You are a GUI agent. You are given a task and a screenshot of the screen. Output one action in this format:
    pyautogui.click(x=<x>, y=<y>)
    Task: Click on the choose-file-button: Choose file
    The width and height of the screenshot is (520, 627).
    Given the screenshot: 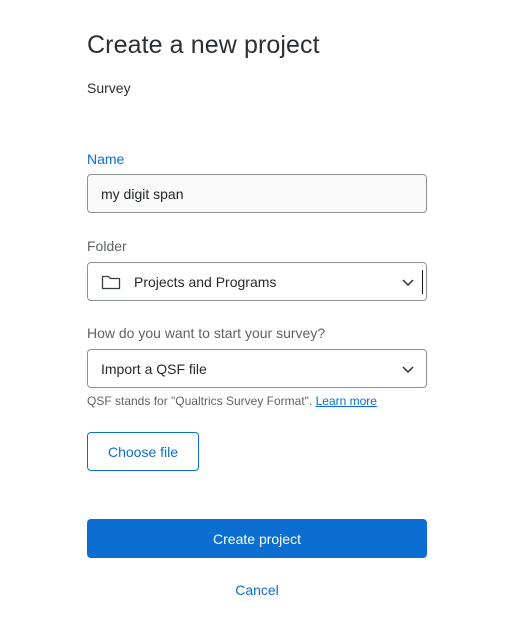 What is the action you would take?
    pyautogui.click(x=143, y=451)
    